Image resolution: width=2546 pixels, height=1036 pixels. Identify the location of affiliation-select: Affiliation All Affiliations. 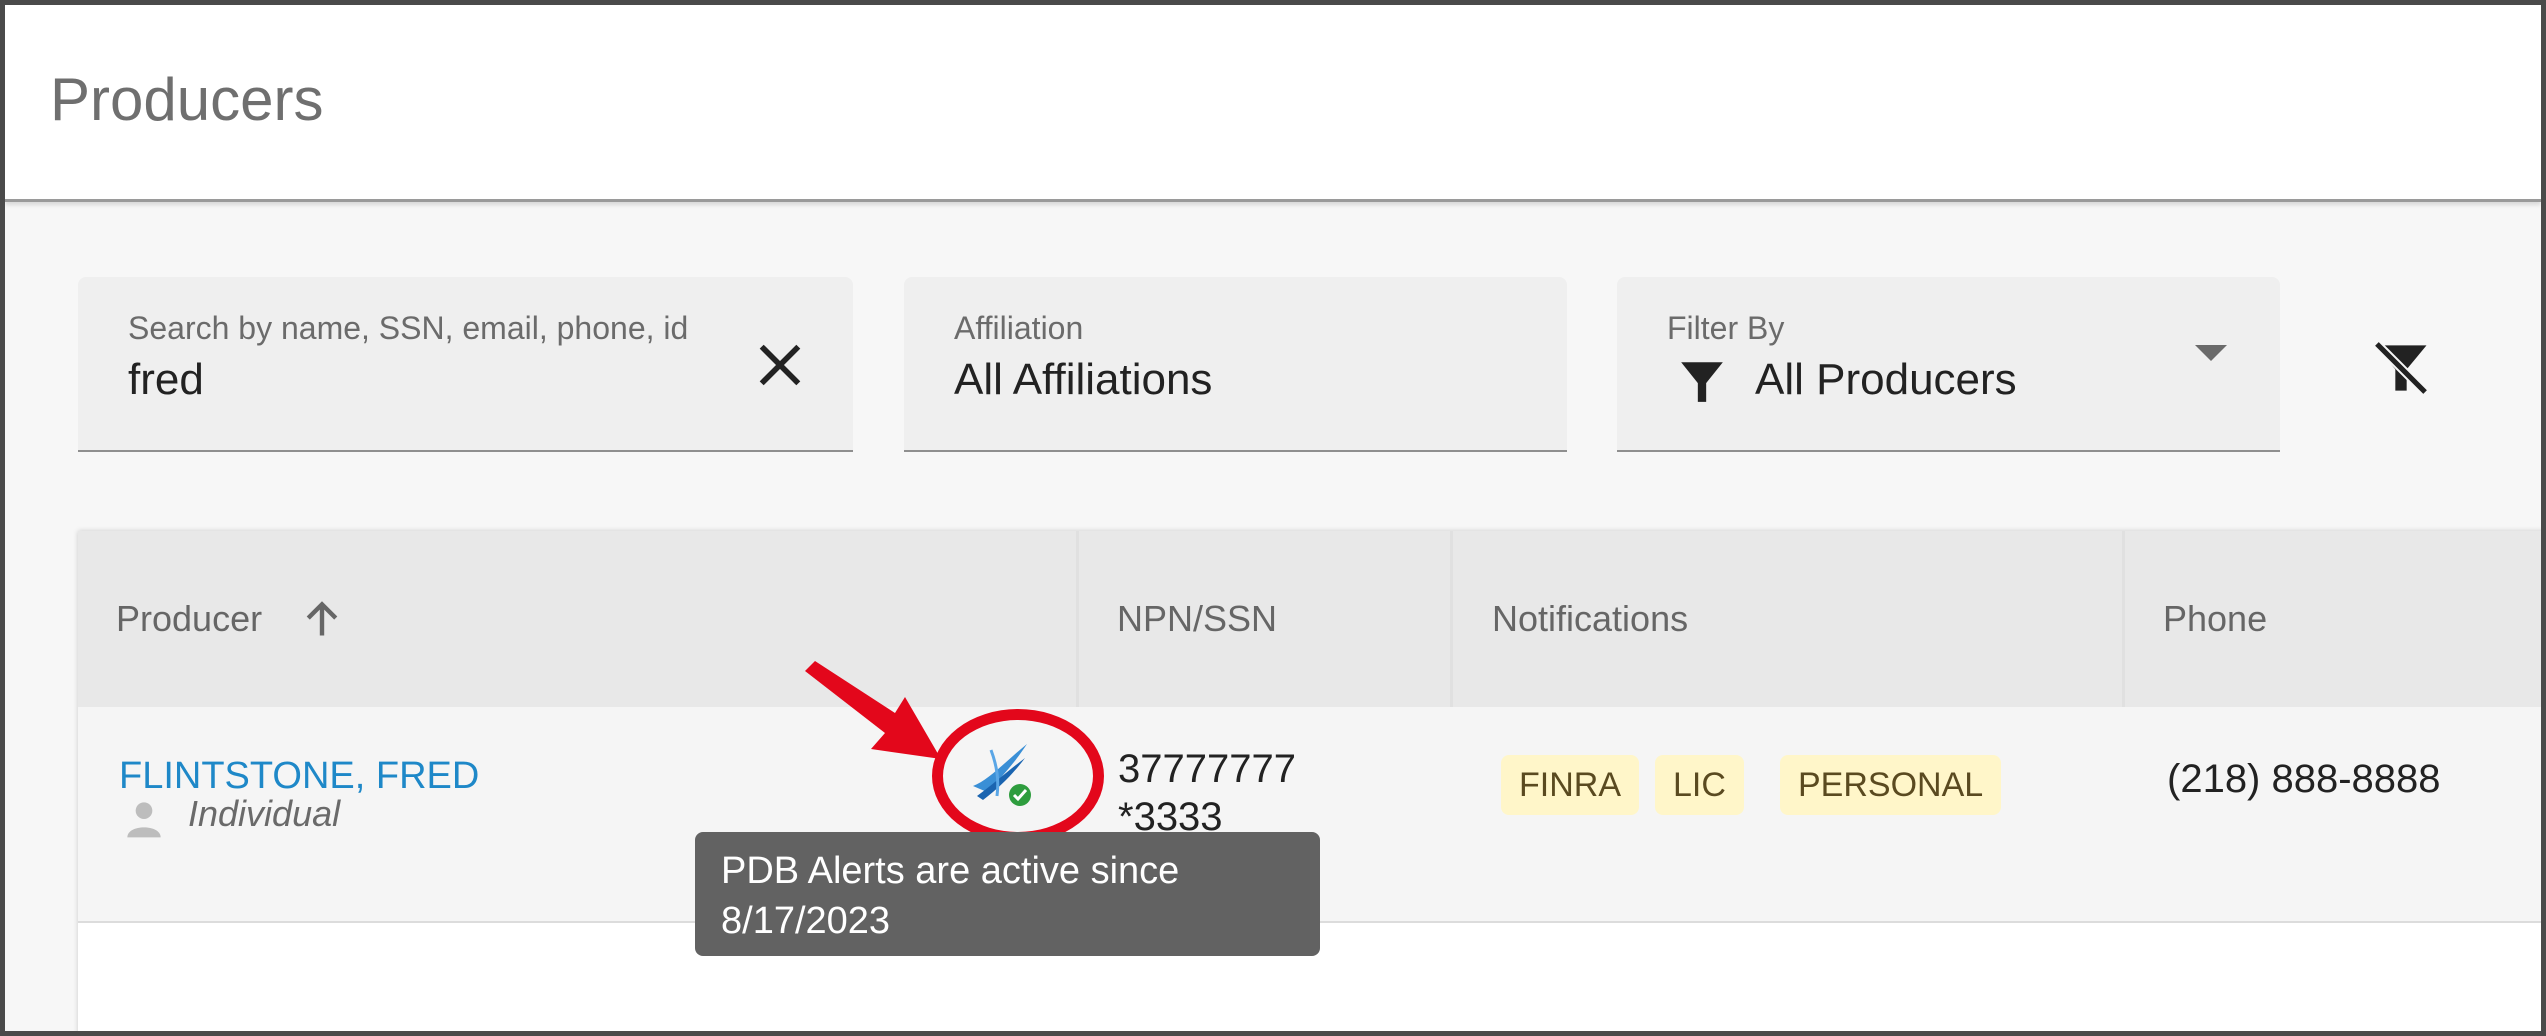
(1235, 364).